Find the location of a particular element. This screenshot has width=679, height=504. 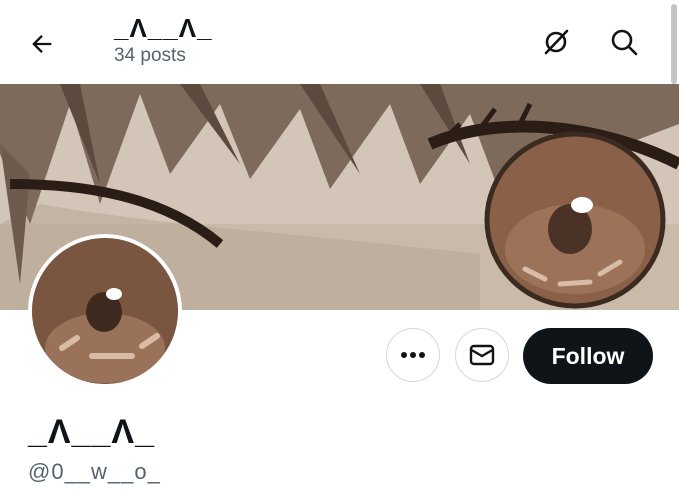

grok-button is located at coordinates (556, 42).